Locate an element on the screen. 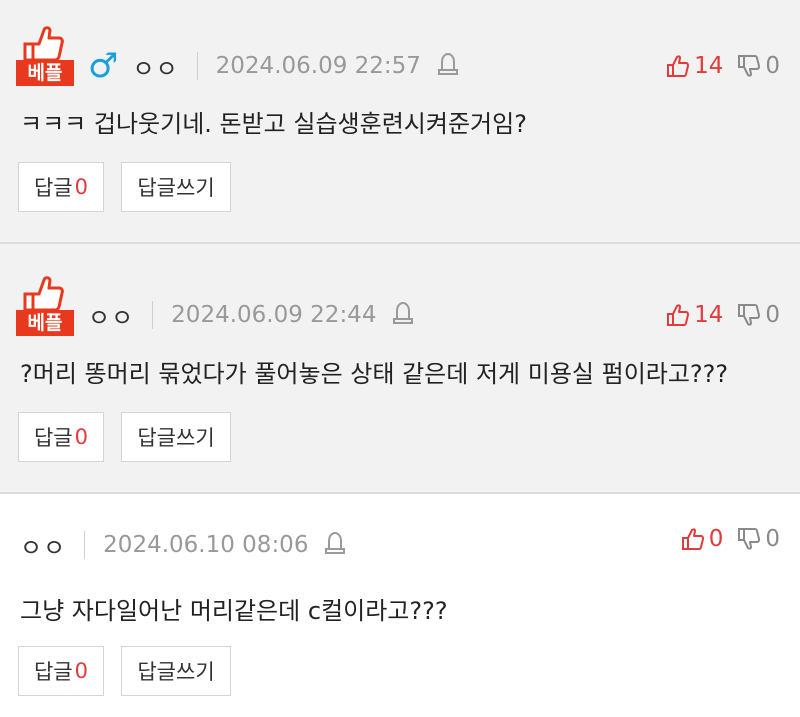 The image size is (800, 717). upvote-button: 0 is located at coordinates (702, 539).